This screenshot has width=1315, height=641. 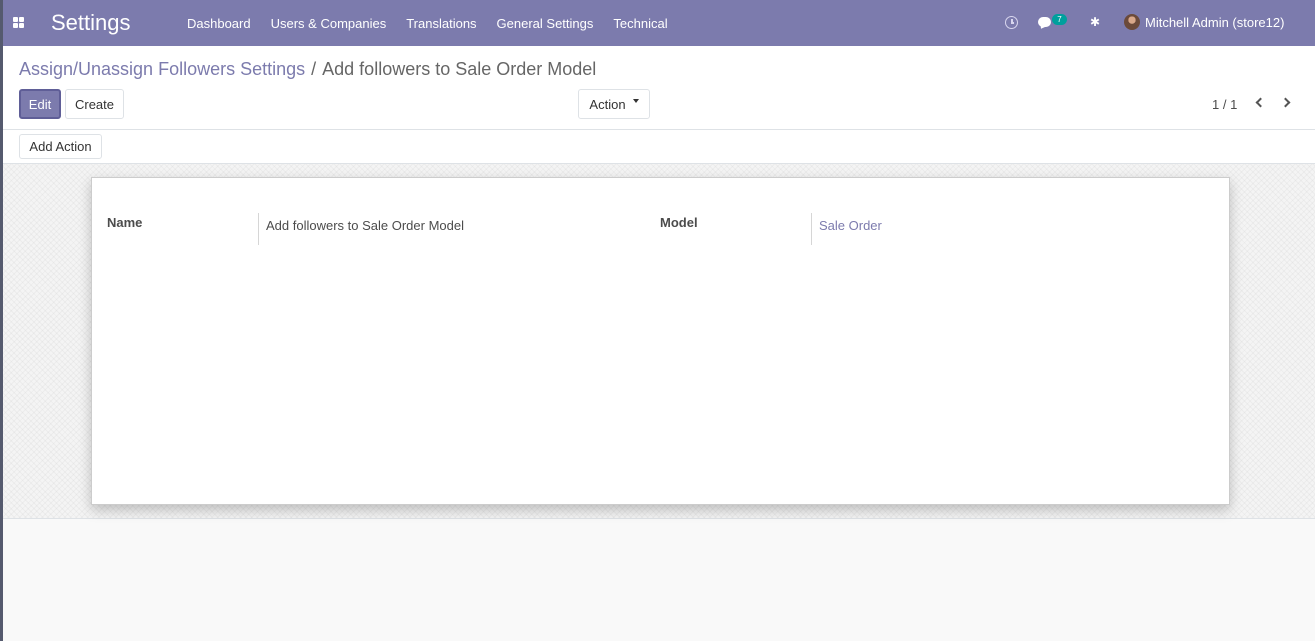 I want to click on app-title: Settings, so click(x=91, y=22).